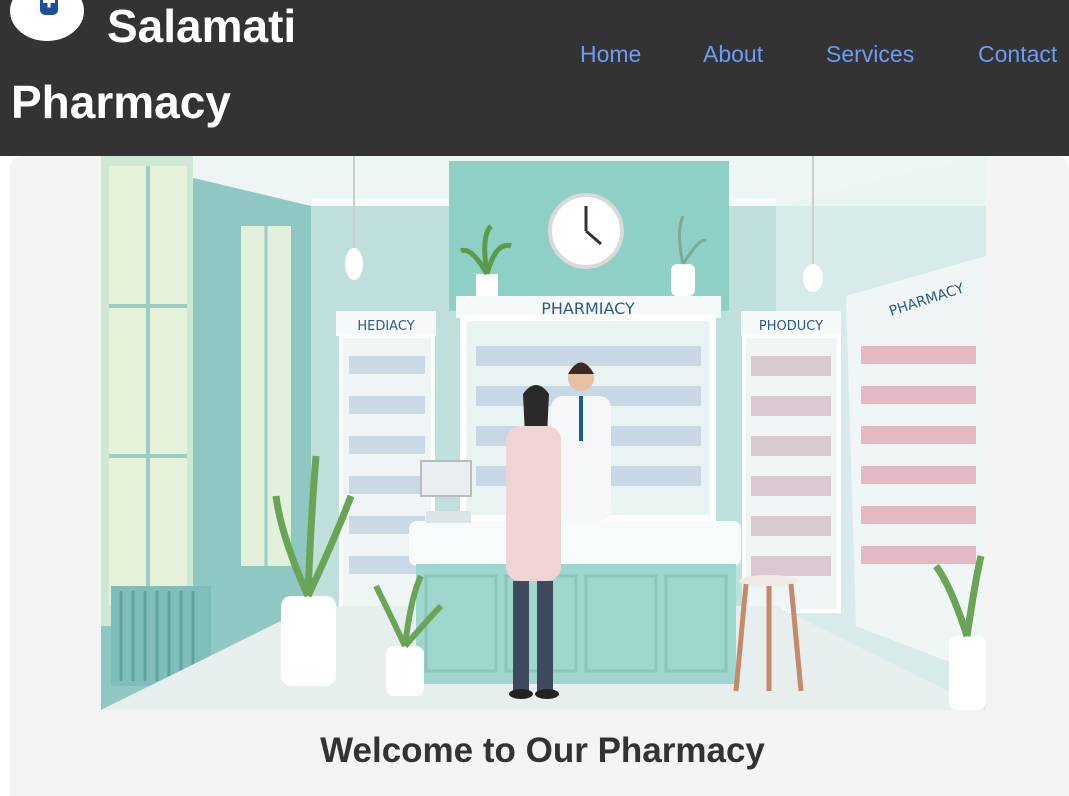 This screenshot has width=1069, height=796. I want to click on hero-sign-left: HEDIACY, so click(385, 326).